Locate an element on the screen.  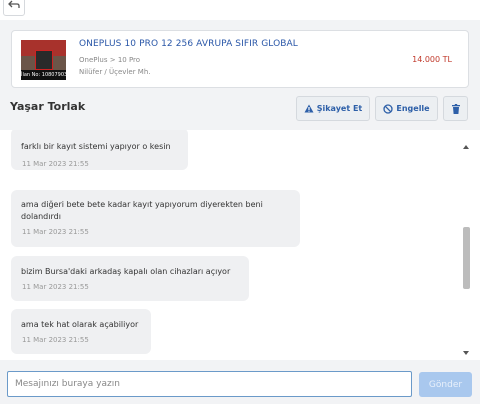
scroll-thumb is located at coordinates (466, 258).